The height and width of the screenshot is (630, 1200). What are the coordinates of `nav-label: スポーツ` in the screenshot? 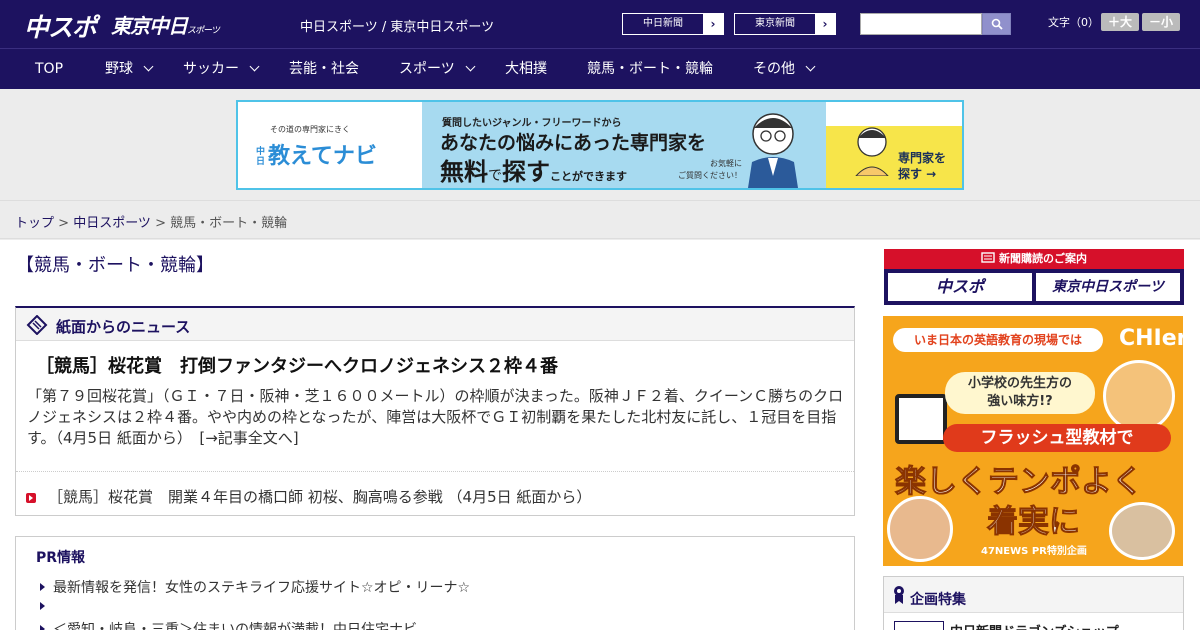 It's located at (427, 69).